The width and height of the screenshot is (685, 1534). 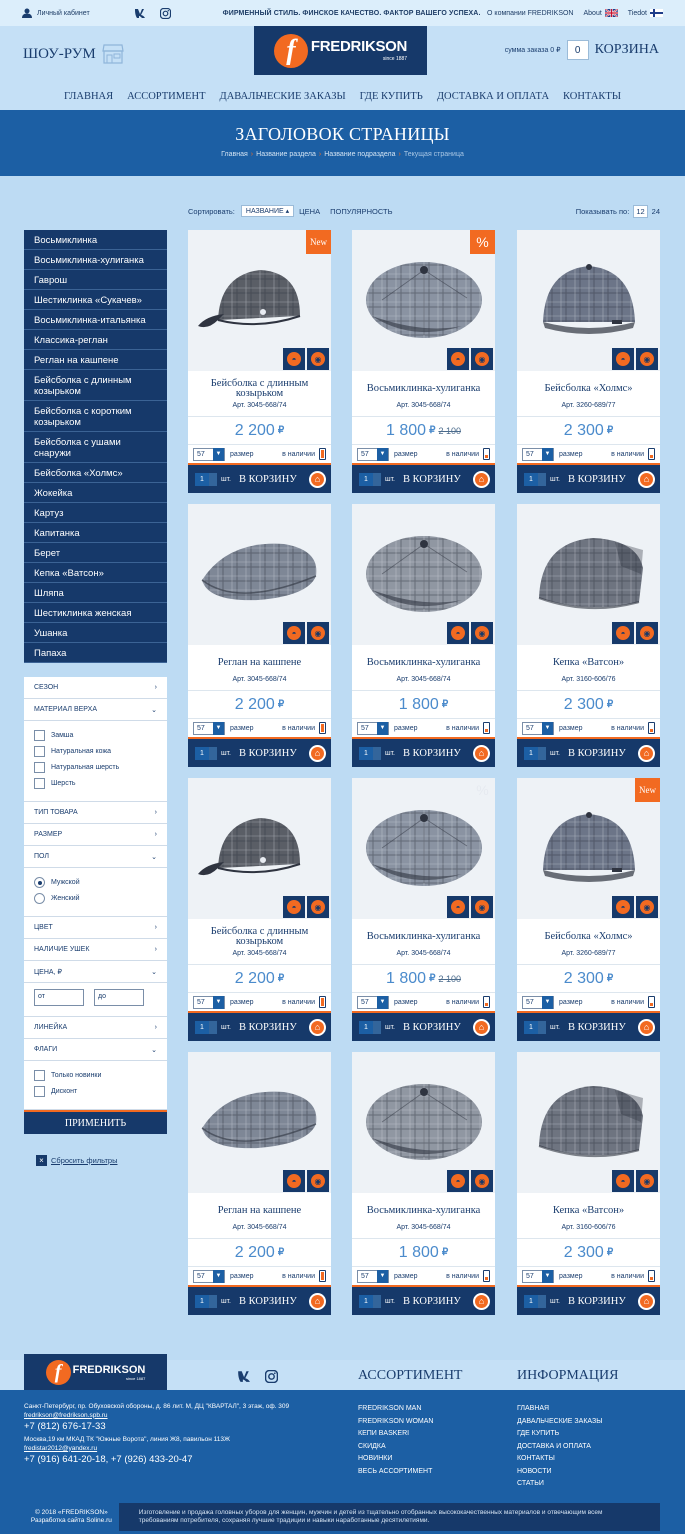 What do you see at coordinates (395, 1409) in the screenshot?
I see `footer-link: FREDRIKSON MAN` at bounding box center [395, 1409].